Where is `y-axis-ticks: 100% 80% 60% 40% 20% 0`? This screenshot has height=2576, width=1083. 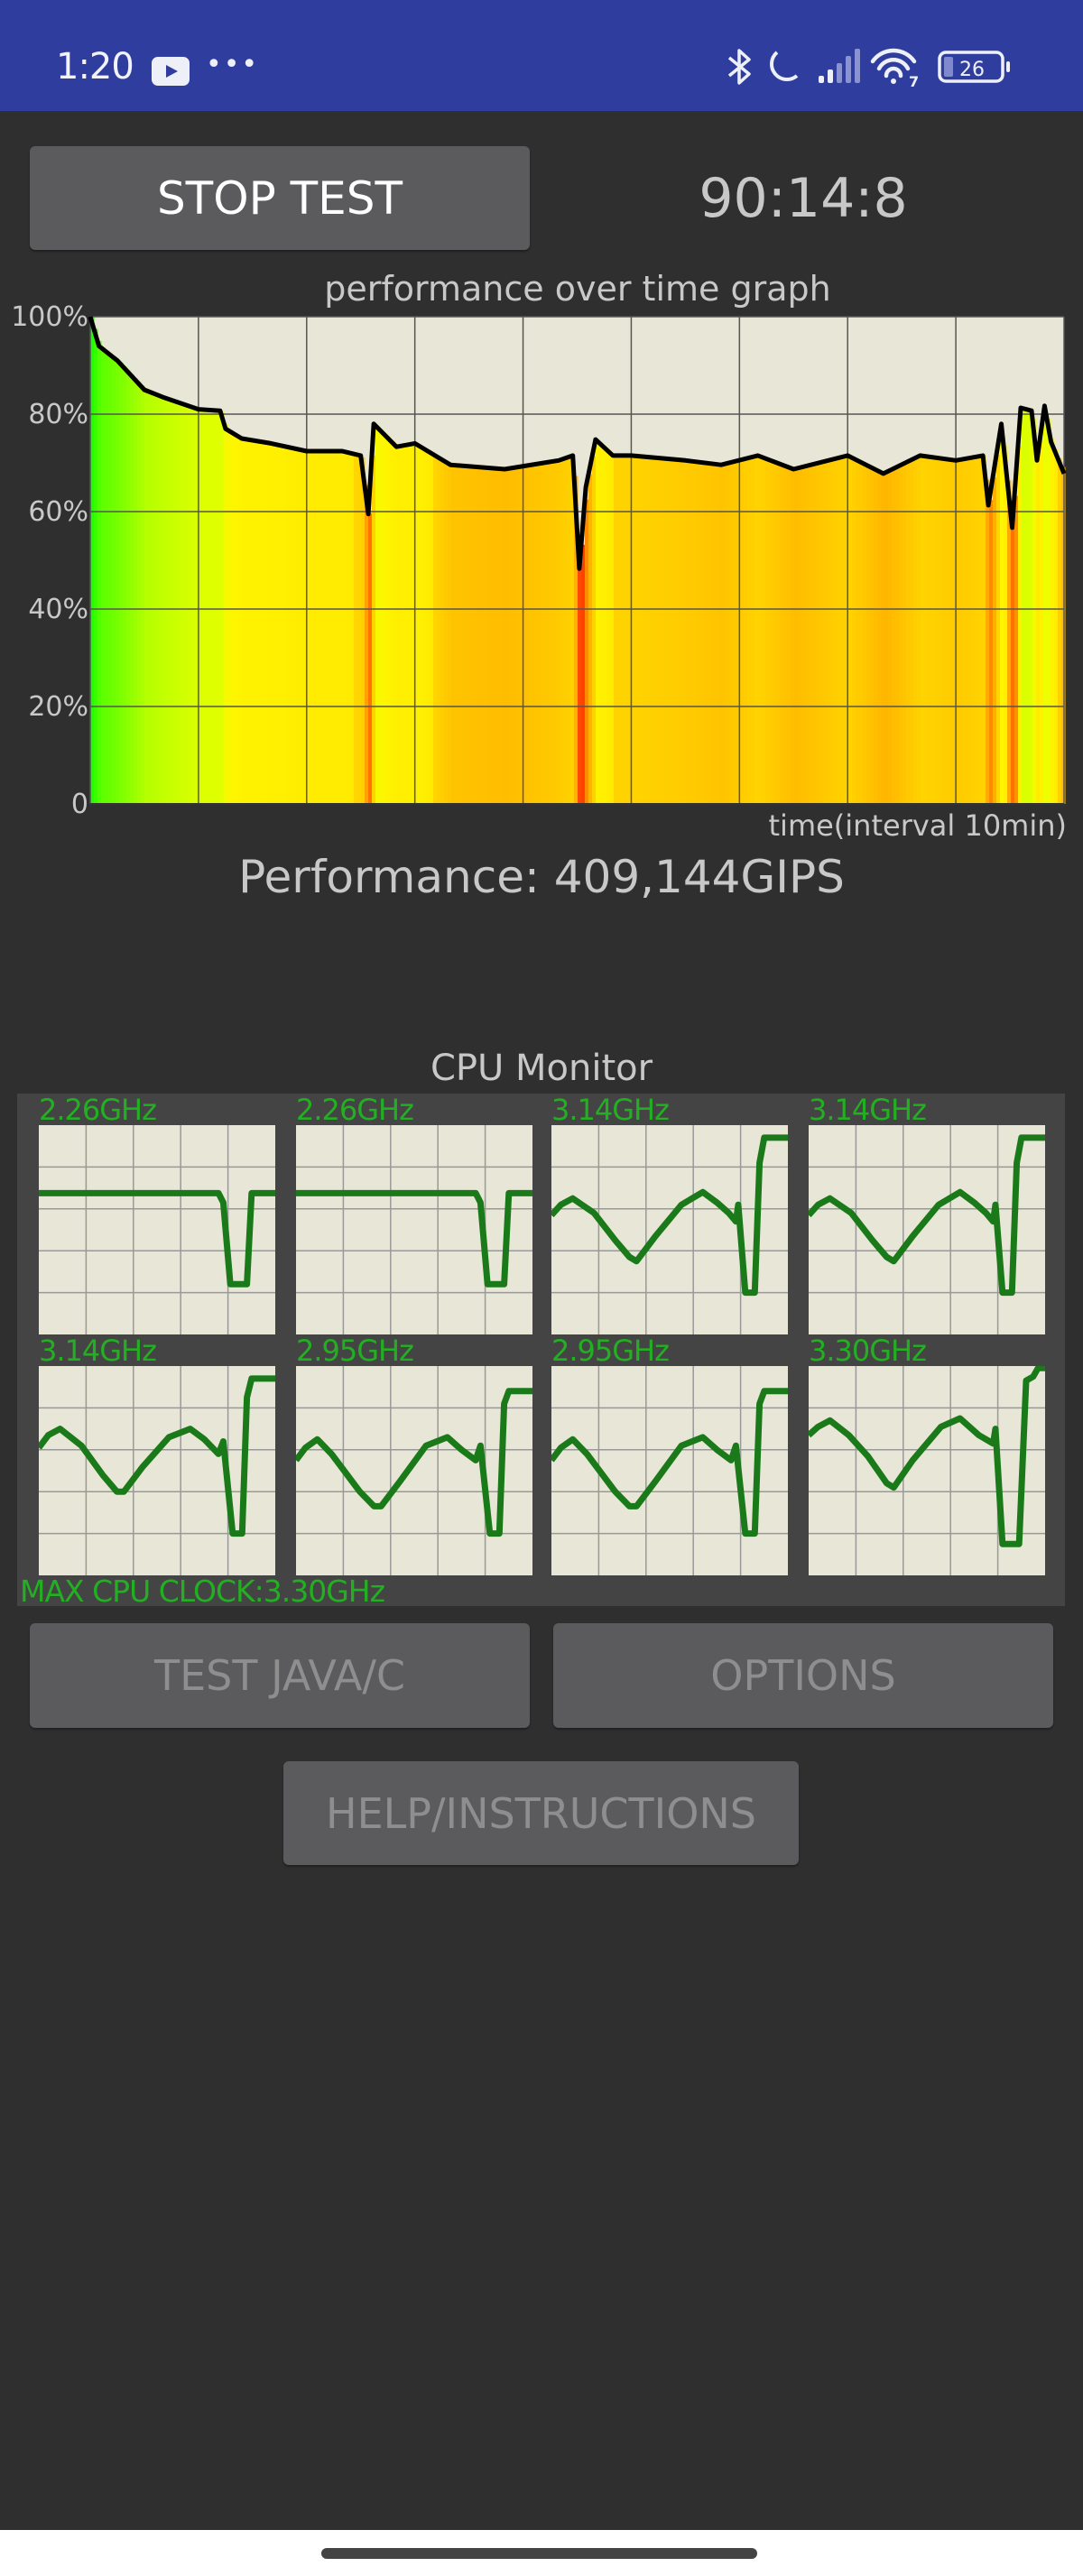 y-axis-ticks: 100% 80% 60% 40% 20% 0 is located at coordinates (49, 560).